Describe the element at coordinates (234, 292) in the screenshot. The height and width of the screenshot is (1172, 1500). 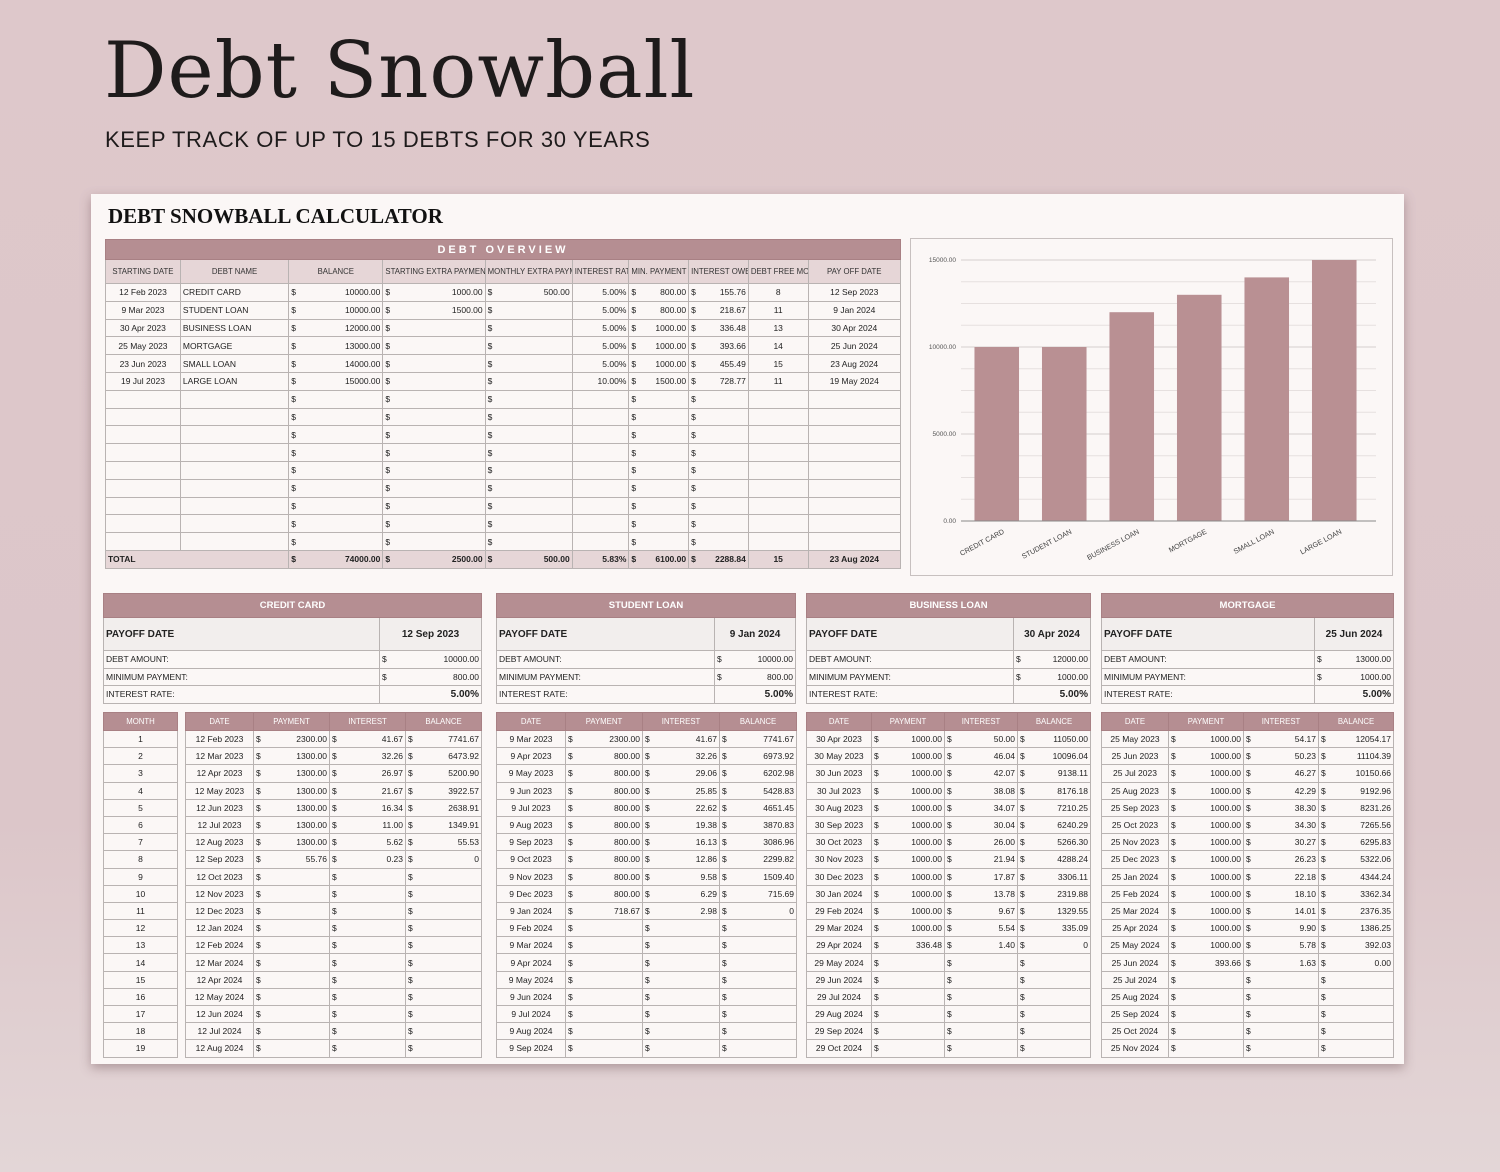
I see `debt-name-cell: CREDIT CARD` at that location.